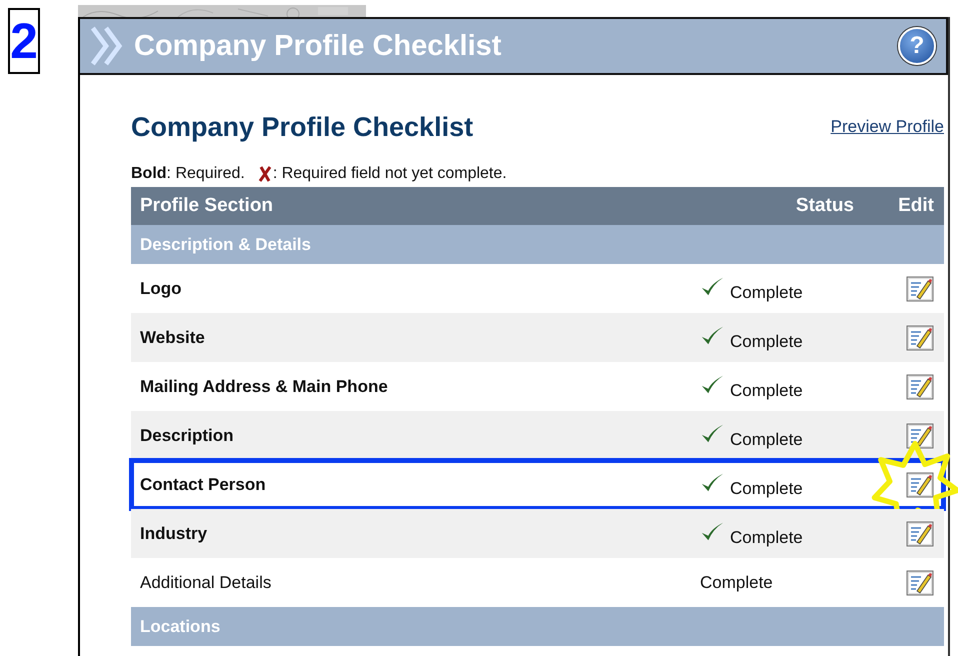 This screenshot has width=958, height=656. What do you see at coordinates (225, 244) in the screenshot?
I see `group-title: Description & Details` at bounding box center [225, 244].